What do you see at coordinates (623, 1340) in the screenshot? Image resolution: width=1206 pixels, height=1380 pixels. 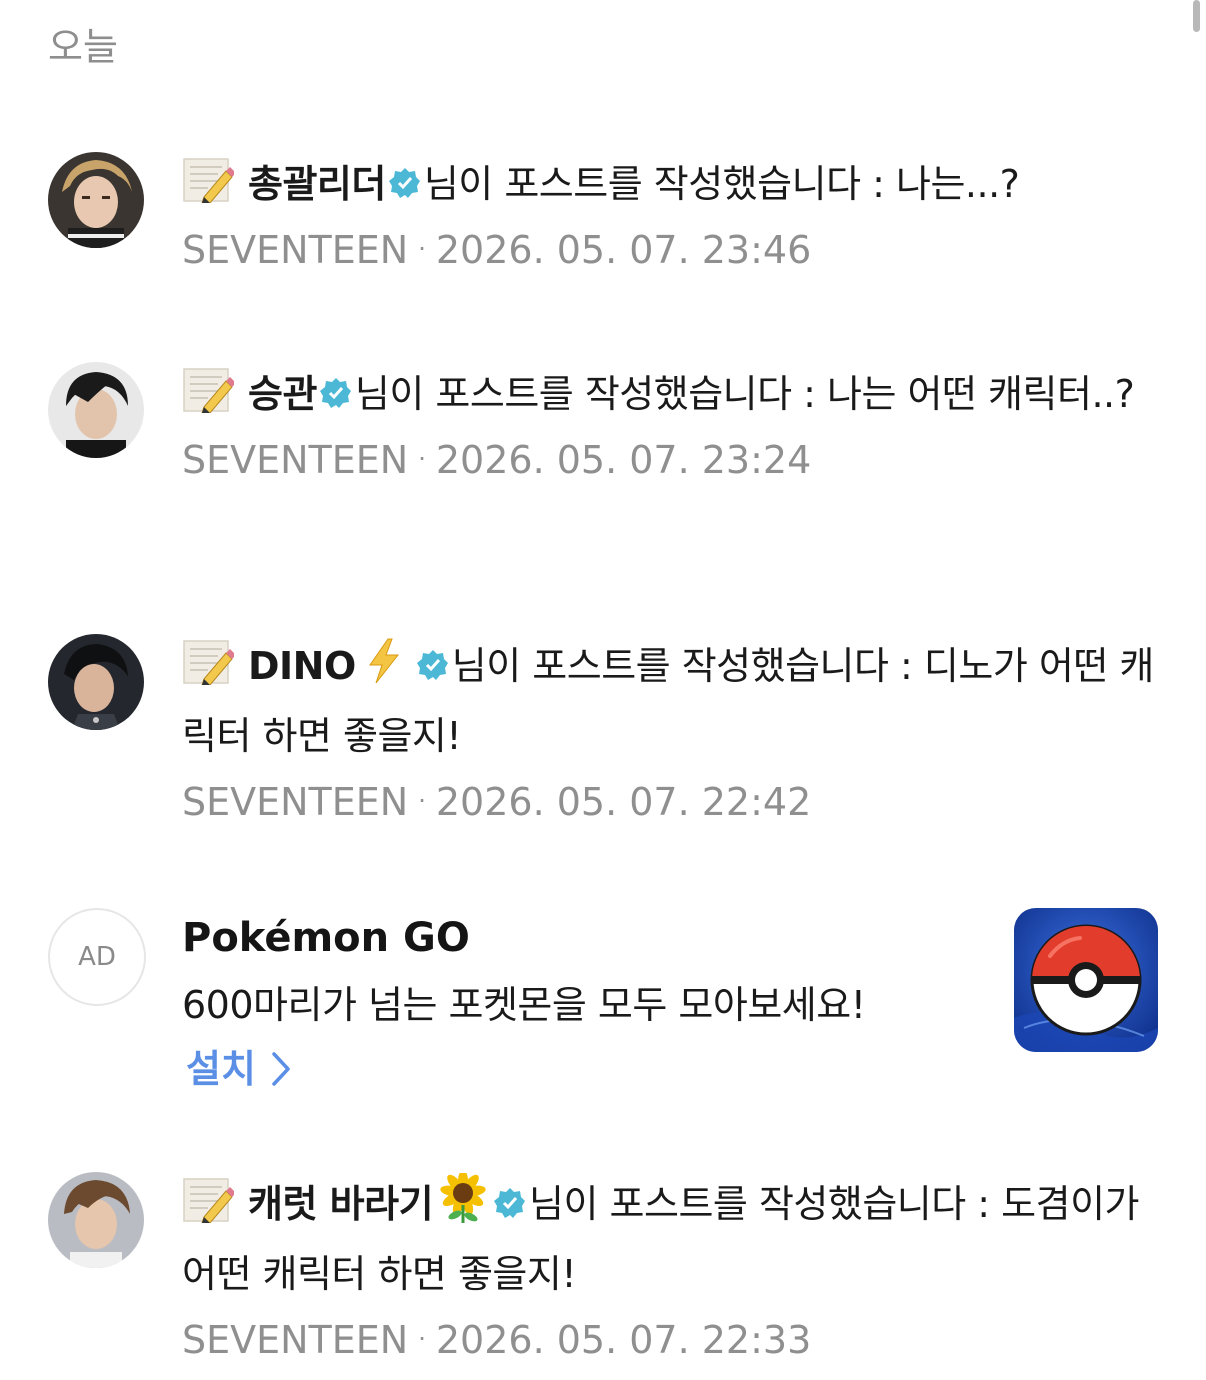 I see `timestamp: 2026. 05. 07. 22:33` at bounding box center [623, 1340].